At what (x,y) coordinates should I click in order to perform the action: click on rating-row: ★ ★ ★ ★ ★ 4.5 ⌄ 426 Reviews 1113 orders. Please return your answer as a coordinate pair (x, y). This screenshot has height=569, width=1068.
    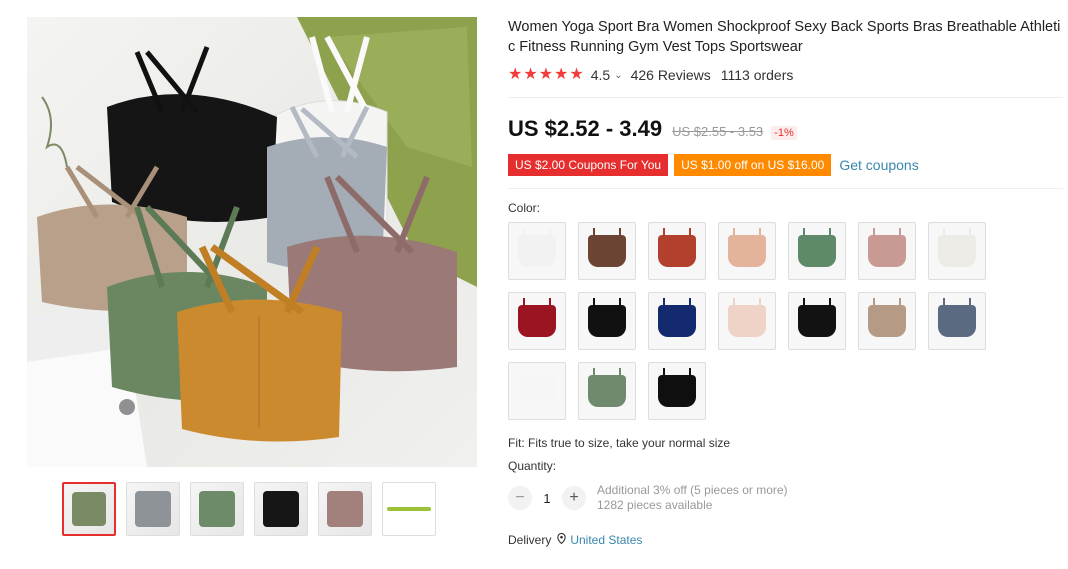
    Looking at the image, I should click on (785, 82).